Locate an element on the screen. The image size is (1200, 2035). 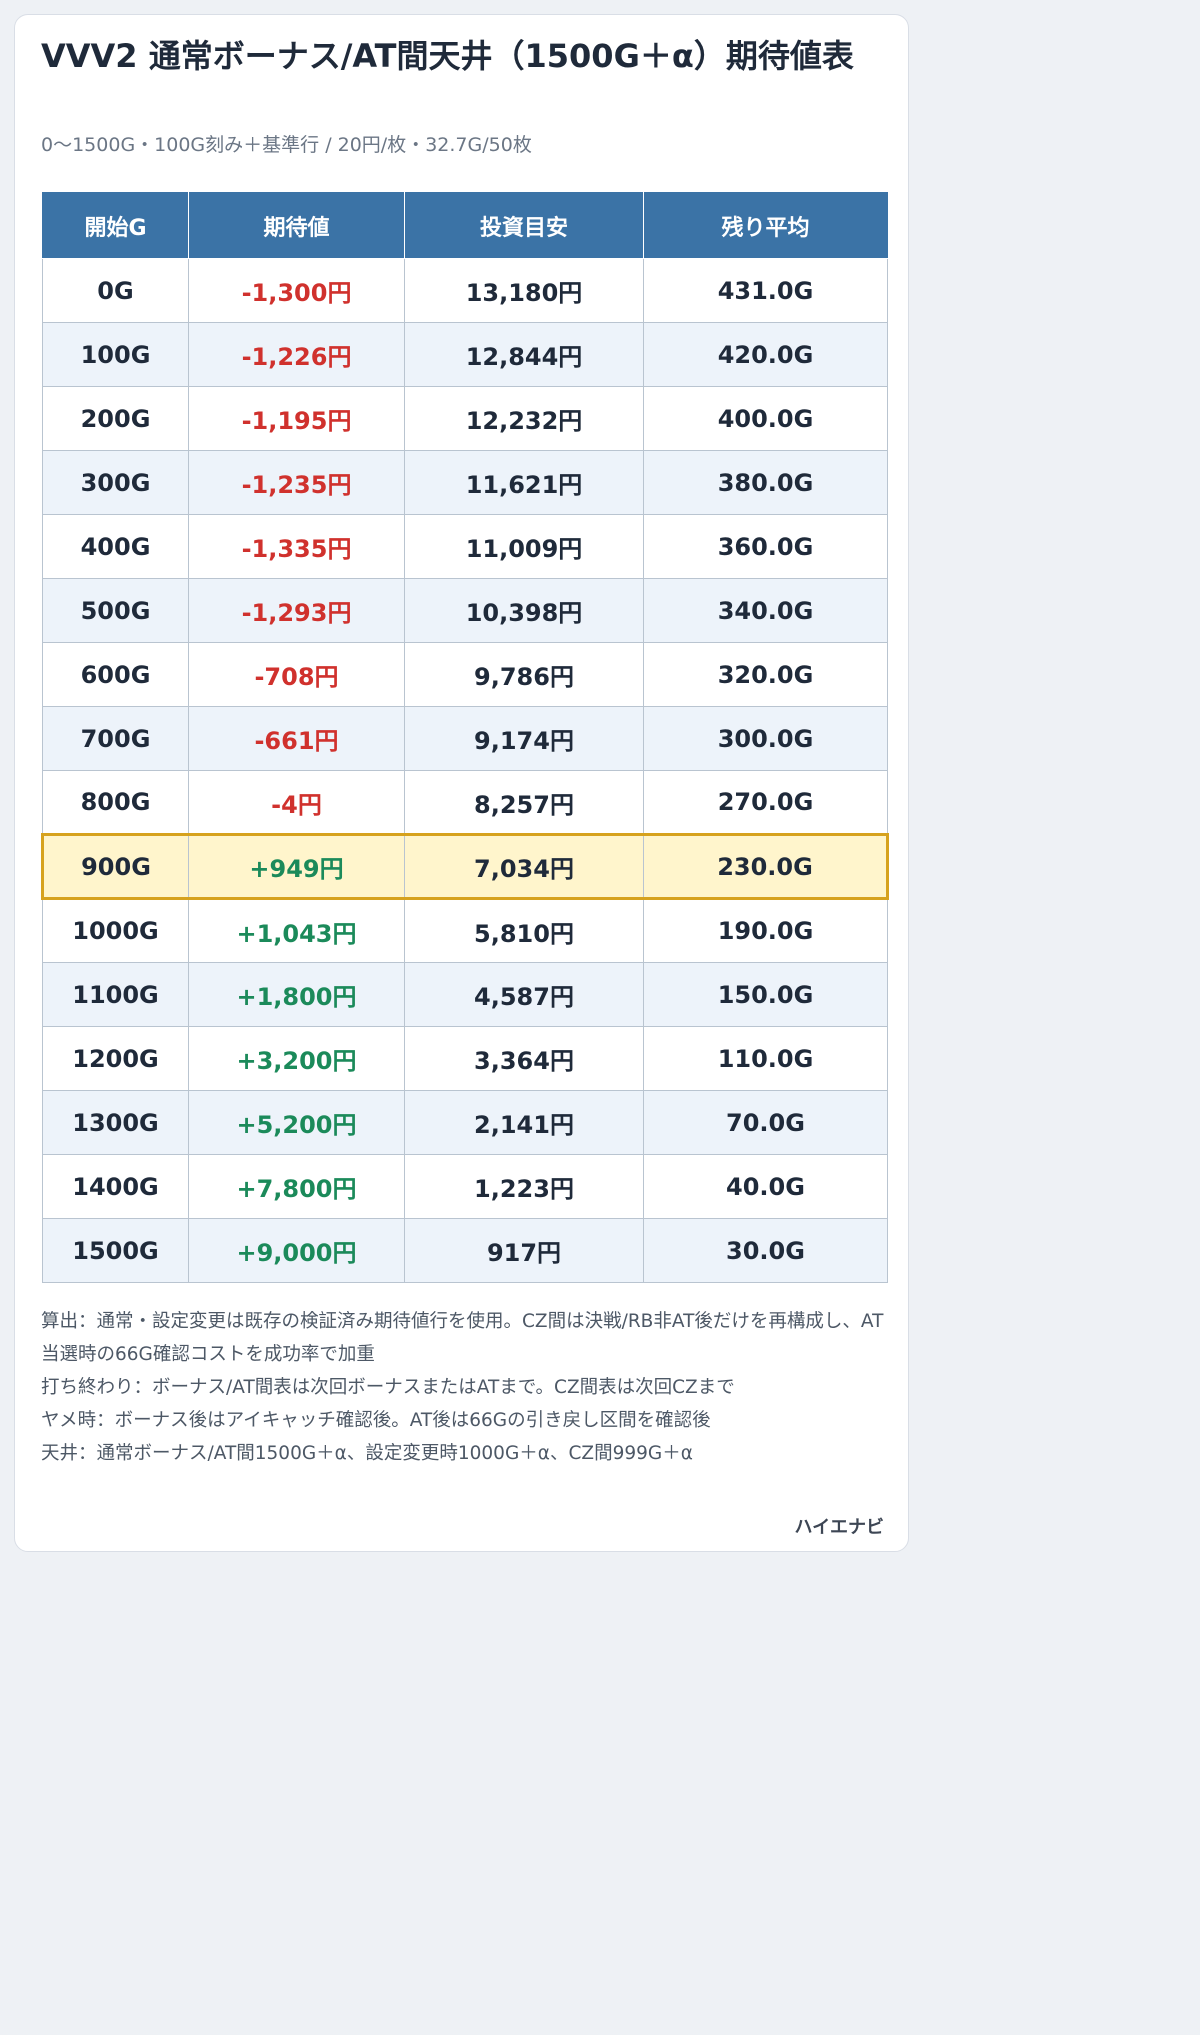
cell-expected-value: -1,195円 is located at coordinates (296, 418).